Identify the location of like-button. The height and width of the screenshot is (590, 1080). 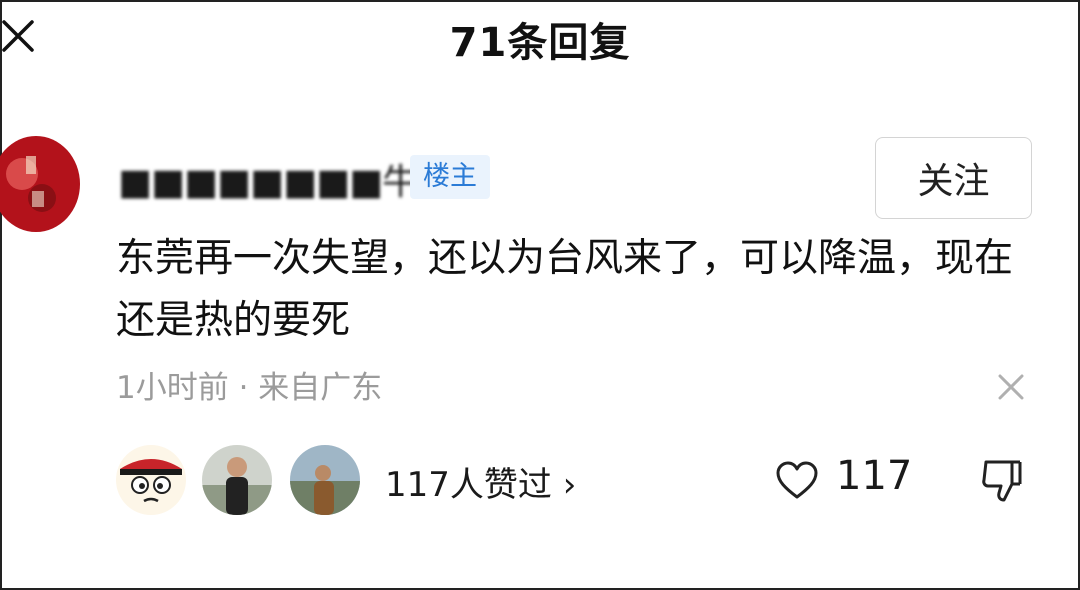
(797, 480).